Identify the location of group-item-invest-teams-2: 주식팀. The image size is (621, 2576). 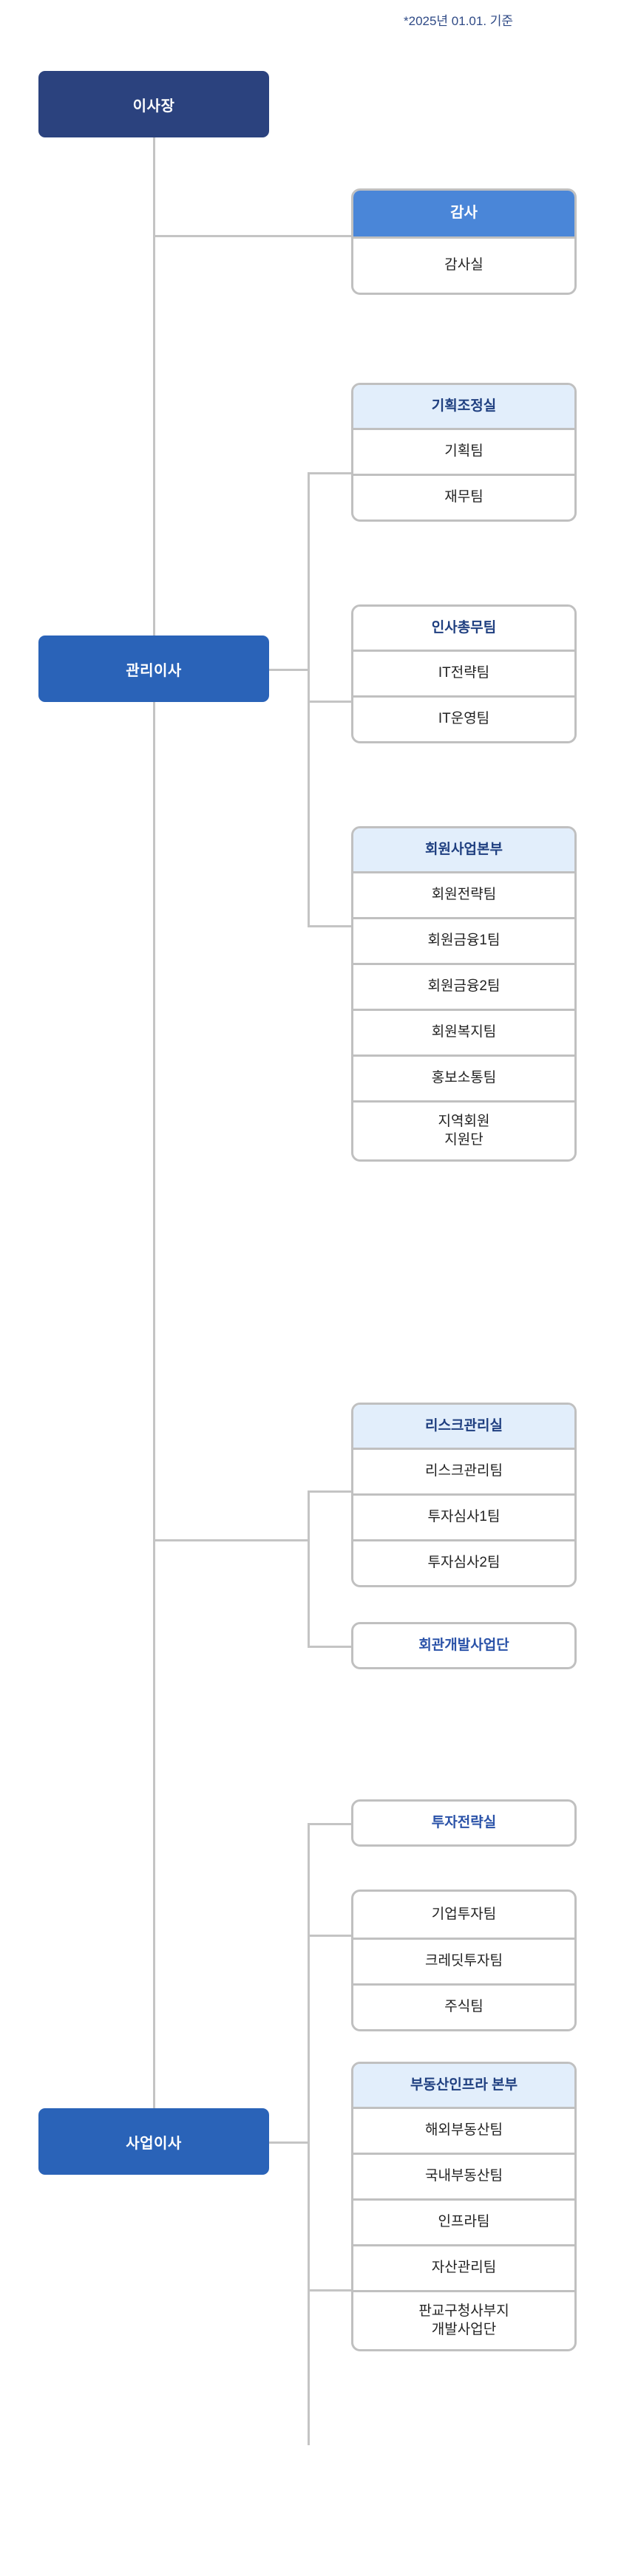
(464, 2006).